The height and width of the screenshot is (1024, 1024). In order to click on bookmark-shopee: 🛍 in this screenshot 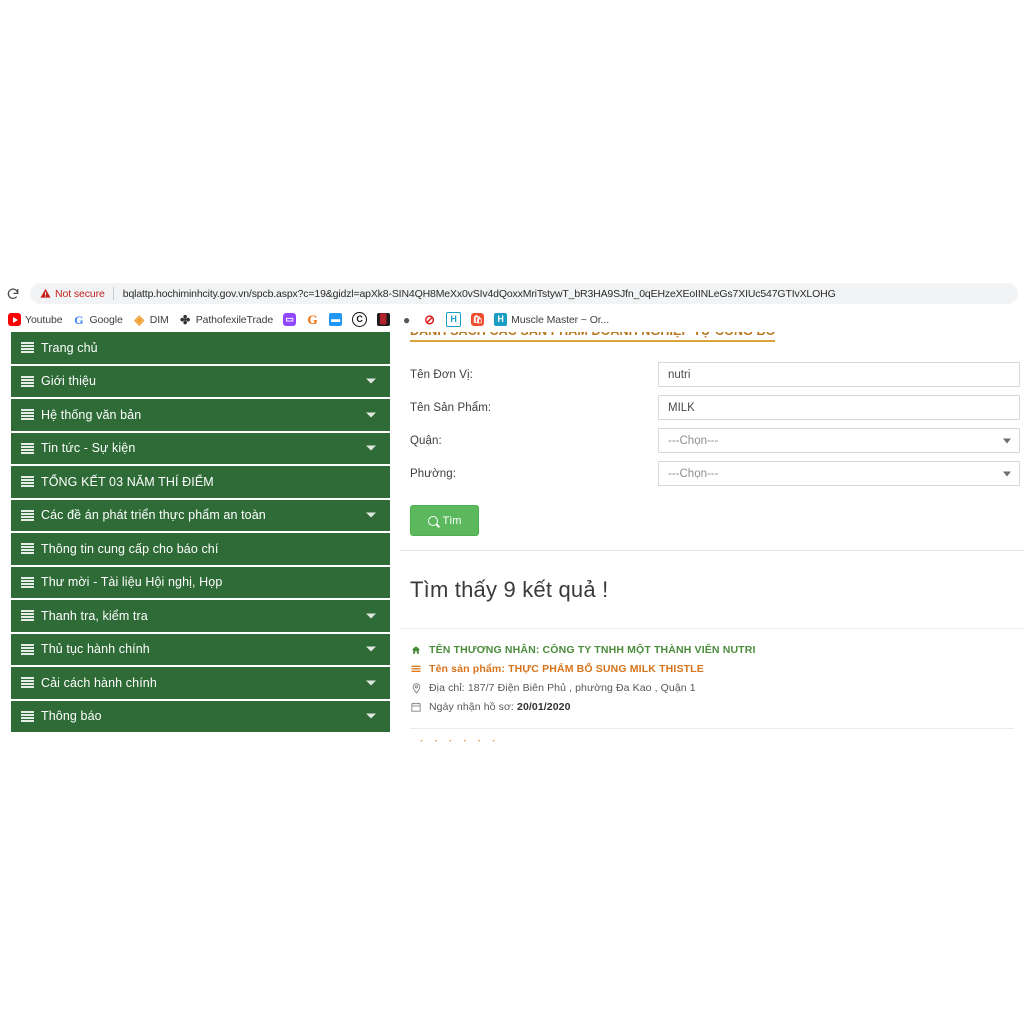, I will do `click(477, 320)`.